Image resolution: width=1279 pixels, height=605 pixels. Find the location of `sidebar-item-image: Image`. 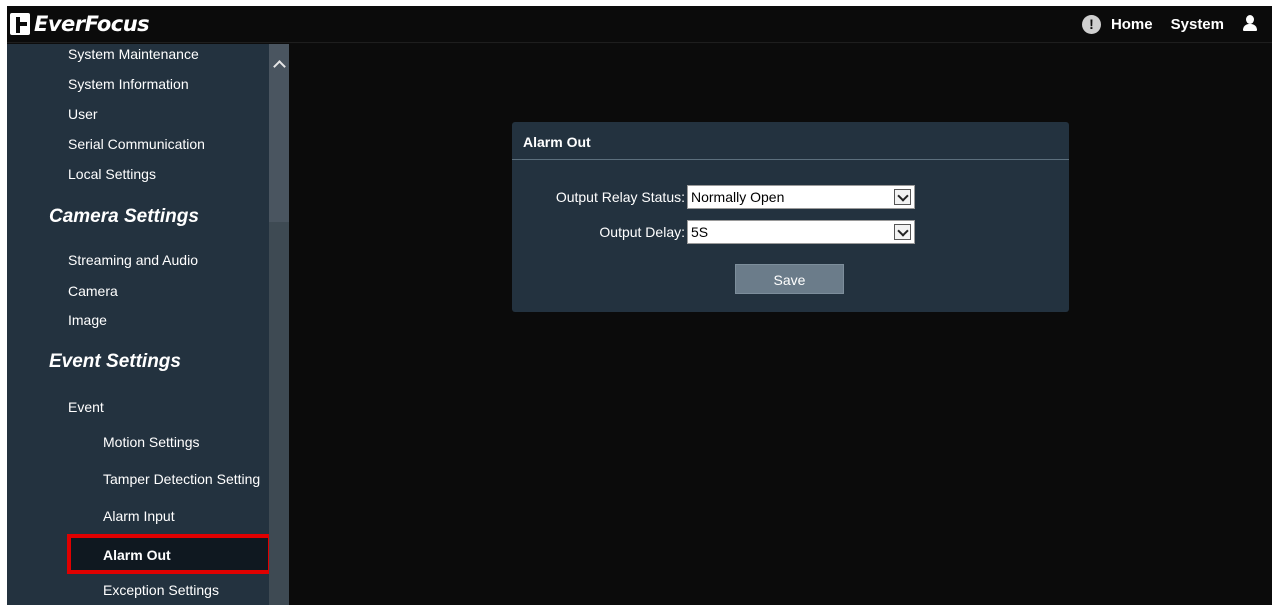

sidebar-item-image: Image is located at coordinates (87, 320).